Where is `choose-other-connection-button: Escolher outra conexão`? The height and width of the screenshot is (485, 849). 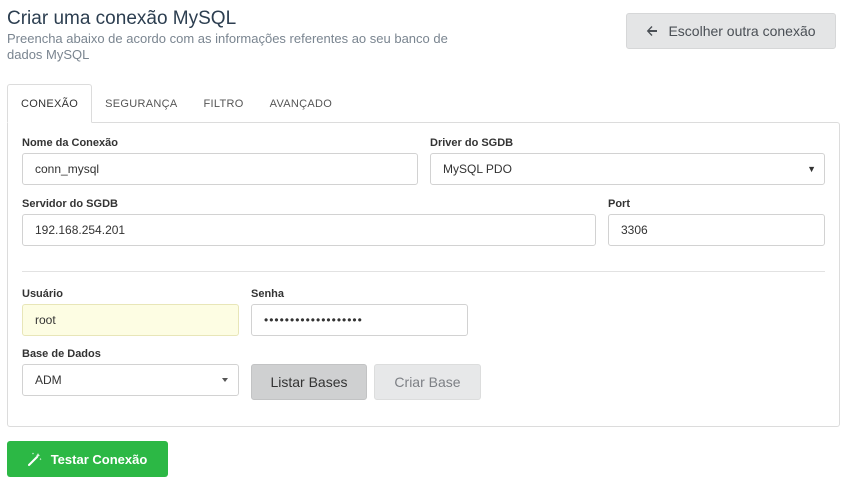
choose-other-connection-button: Escolher outra conexão is located at coordinates (731, 31).